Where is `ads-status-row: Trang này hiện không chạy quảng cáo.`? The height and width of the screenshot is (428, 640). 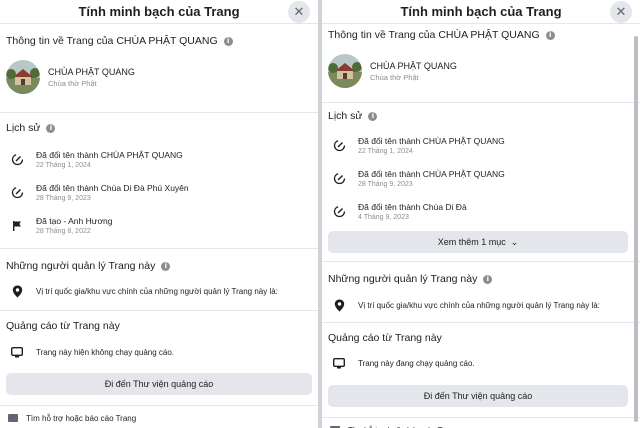 ads-status-row: Trang này hiện không chạy quảng cáo. is located at coordinates (159, 352).